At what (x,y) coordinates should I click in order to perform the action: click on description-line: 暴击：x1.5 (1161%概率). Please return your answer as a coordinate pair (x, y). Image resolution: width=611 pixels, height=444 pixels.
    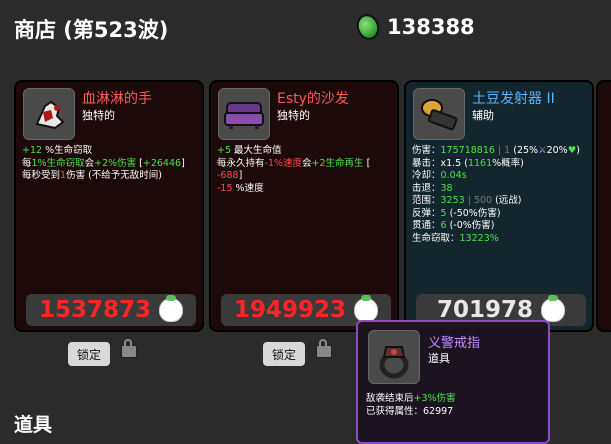
    Looking at the image, I should click on (468, 163).